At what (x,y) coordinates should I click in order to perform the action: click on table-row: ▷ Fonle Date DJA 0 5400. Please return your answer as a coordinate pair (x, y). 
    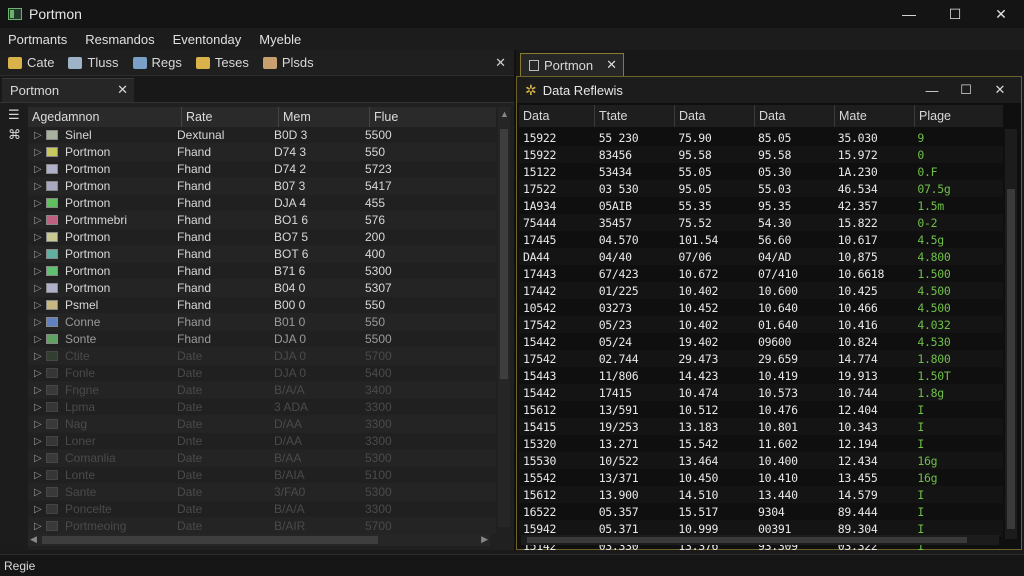
    Looking at the image, I should click on (262, 373).